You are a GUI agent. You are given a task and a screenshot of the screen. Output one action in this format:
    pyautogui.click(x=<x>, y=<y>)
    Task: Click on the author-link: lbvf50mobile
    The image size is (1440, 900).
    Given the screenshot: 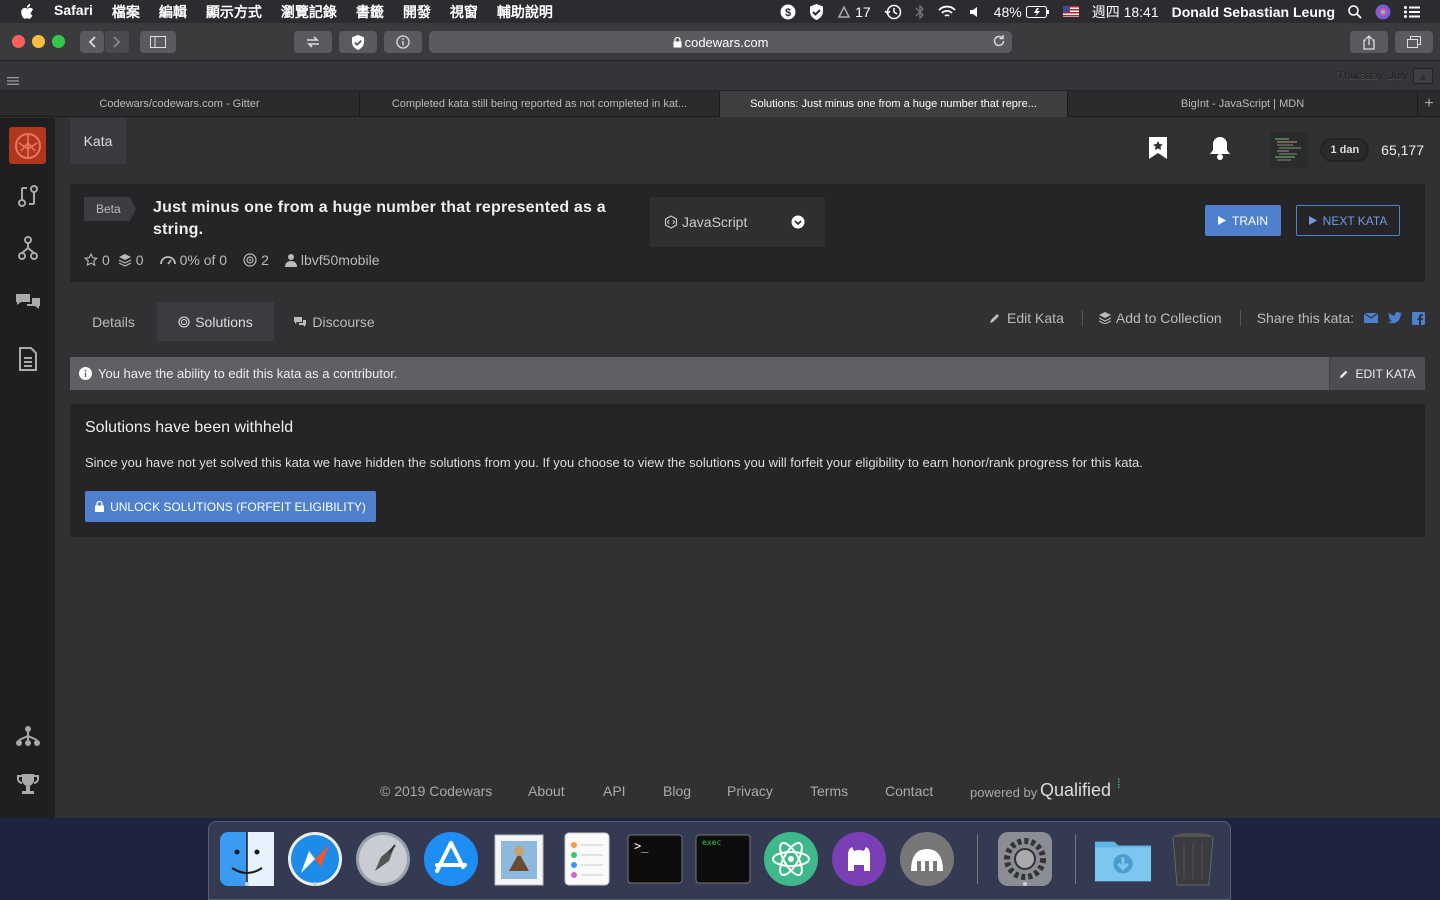 What is the action you would take?
    pyautogui.click(x=331, y=260)
    